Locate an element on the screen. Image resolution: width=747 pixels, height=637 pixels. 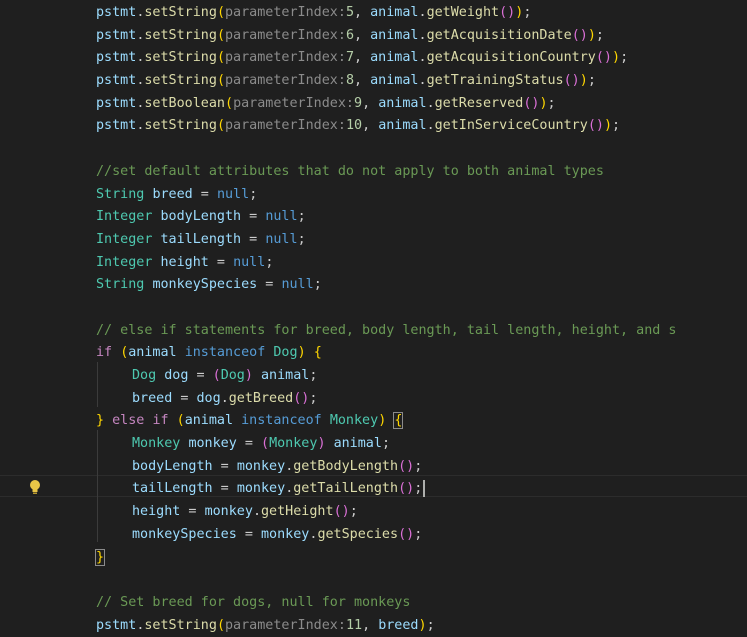
code-line-current: tailLength = monkey.getTailLength(); is located at coordinates (421, 489).